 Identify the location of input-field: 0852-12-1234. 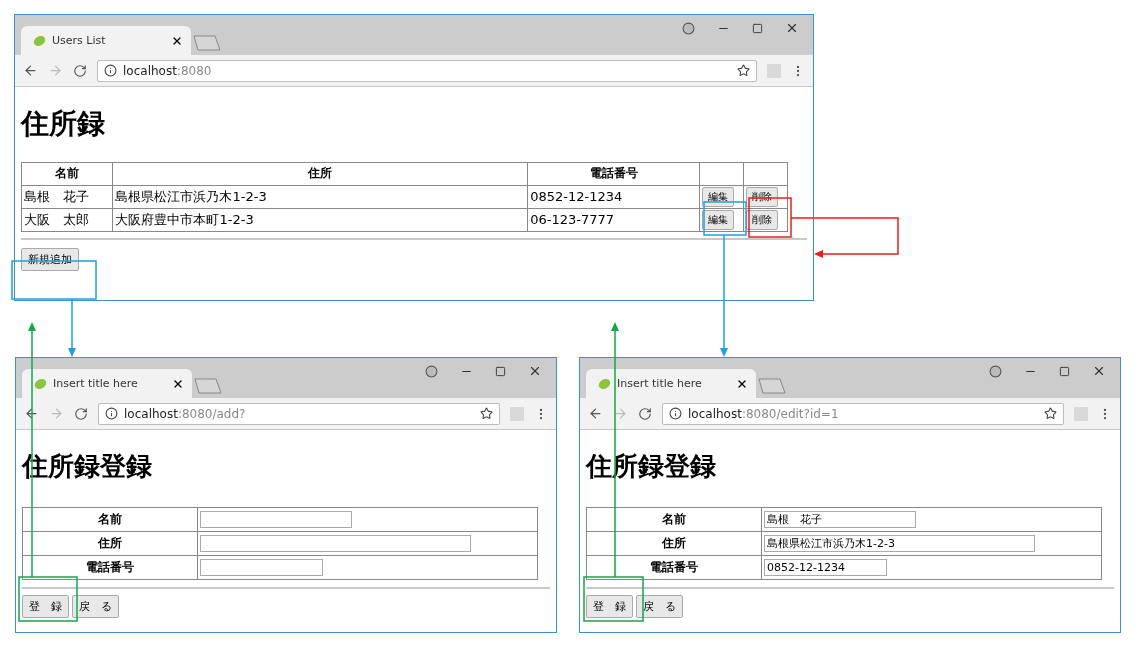
(825, 568).